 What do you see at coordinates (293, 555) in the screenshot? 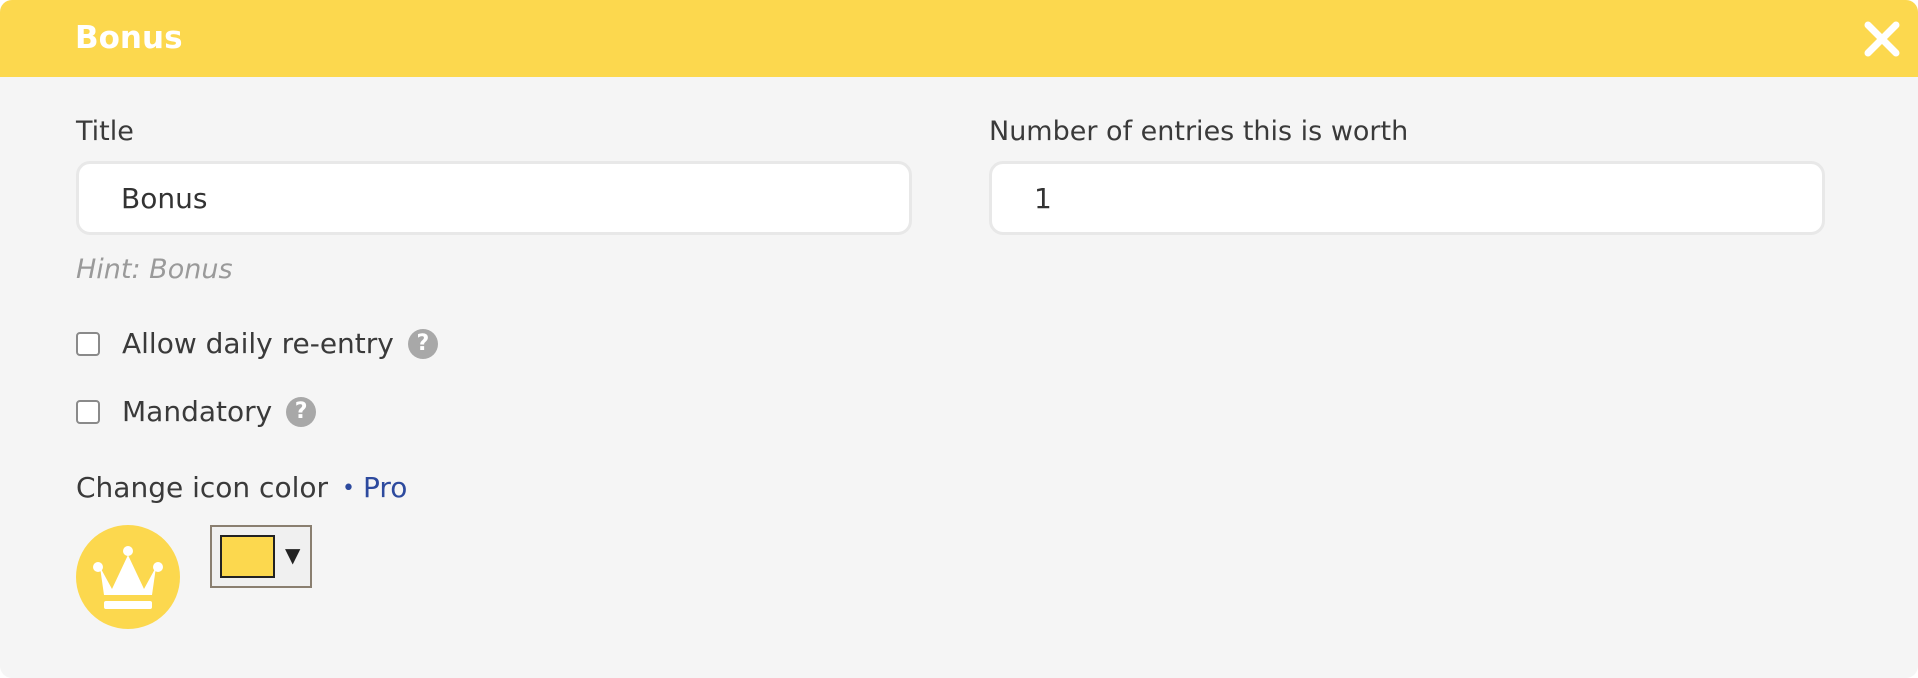
I see `chevron-down-icon: ▼` at bounding box center [293, 555].